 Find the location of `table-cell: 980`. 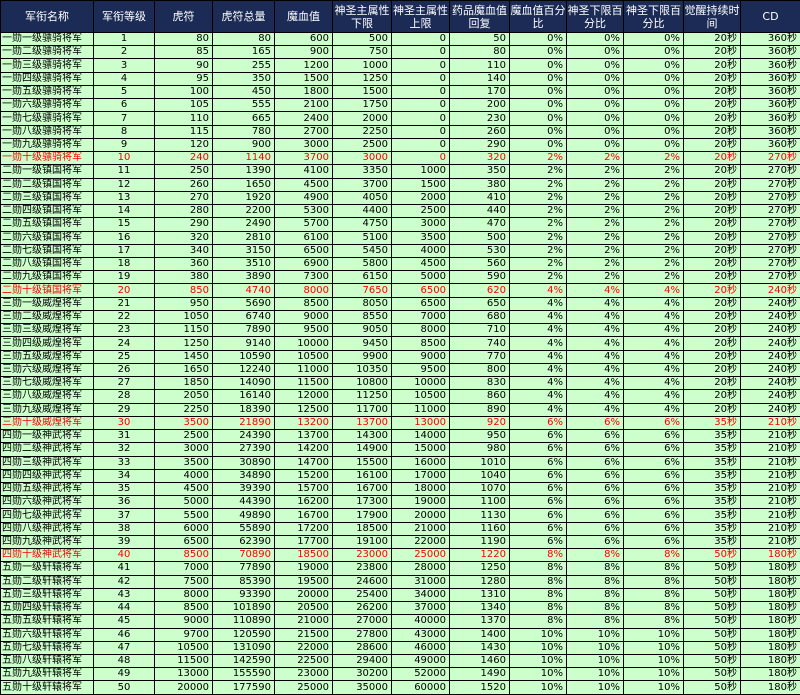

table-cell: 980 is located at coordinates (479, 449).